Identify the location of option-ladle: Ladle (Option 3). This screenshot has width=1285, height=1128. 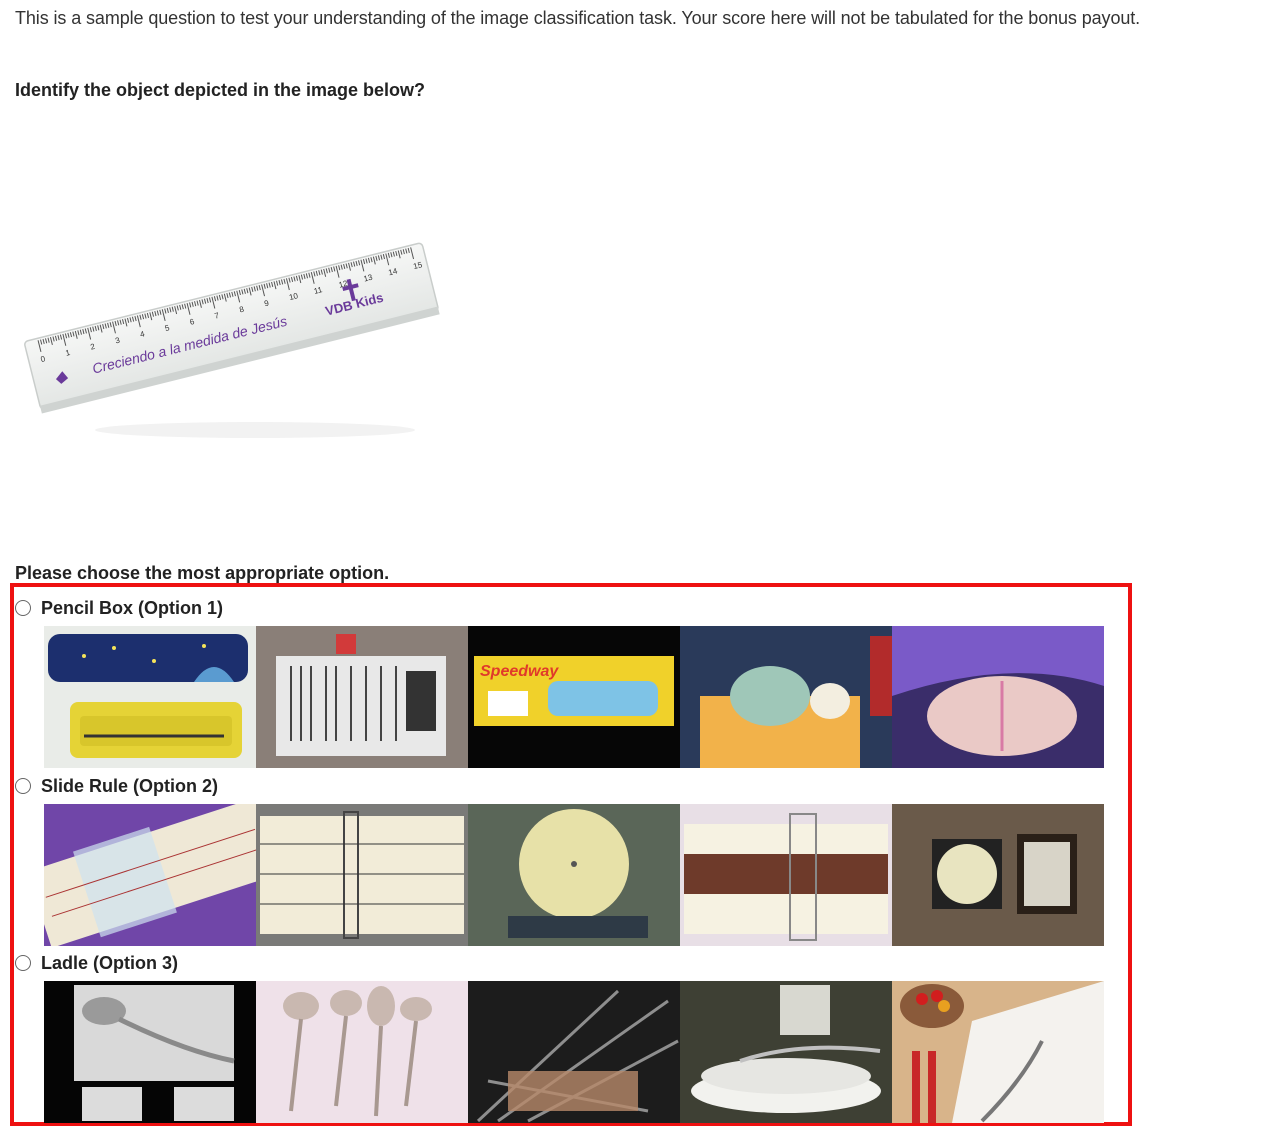
(559, 1037).